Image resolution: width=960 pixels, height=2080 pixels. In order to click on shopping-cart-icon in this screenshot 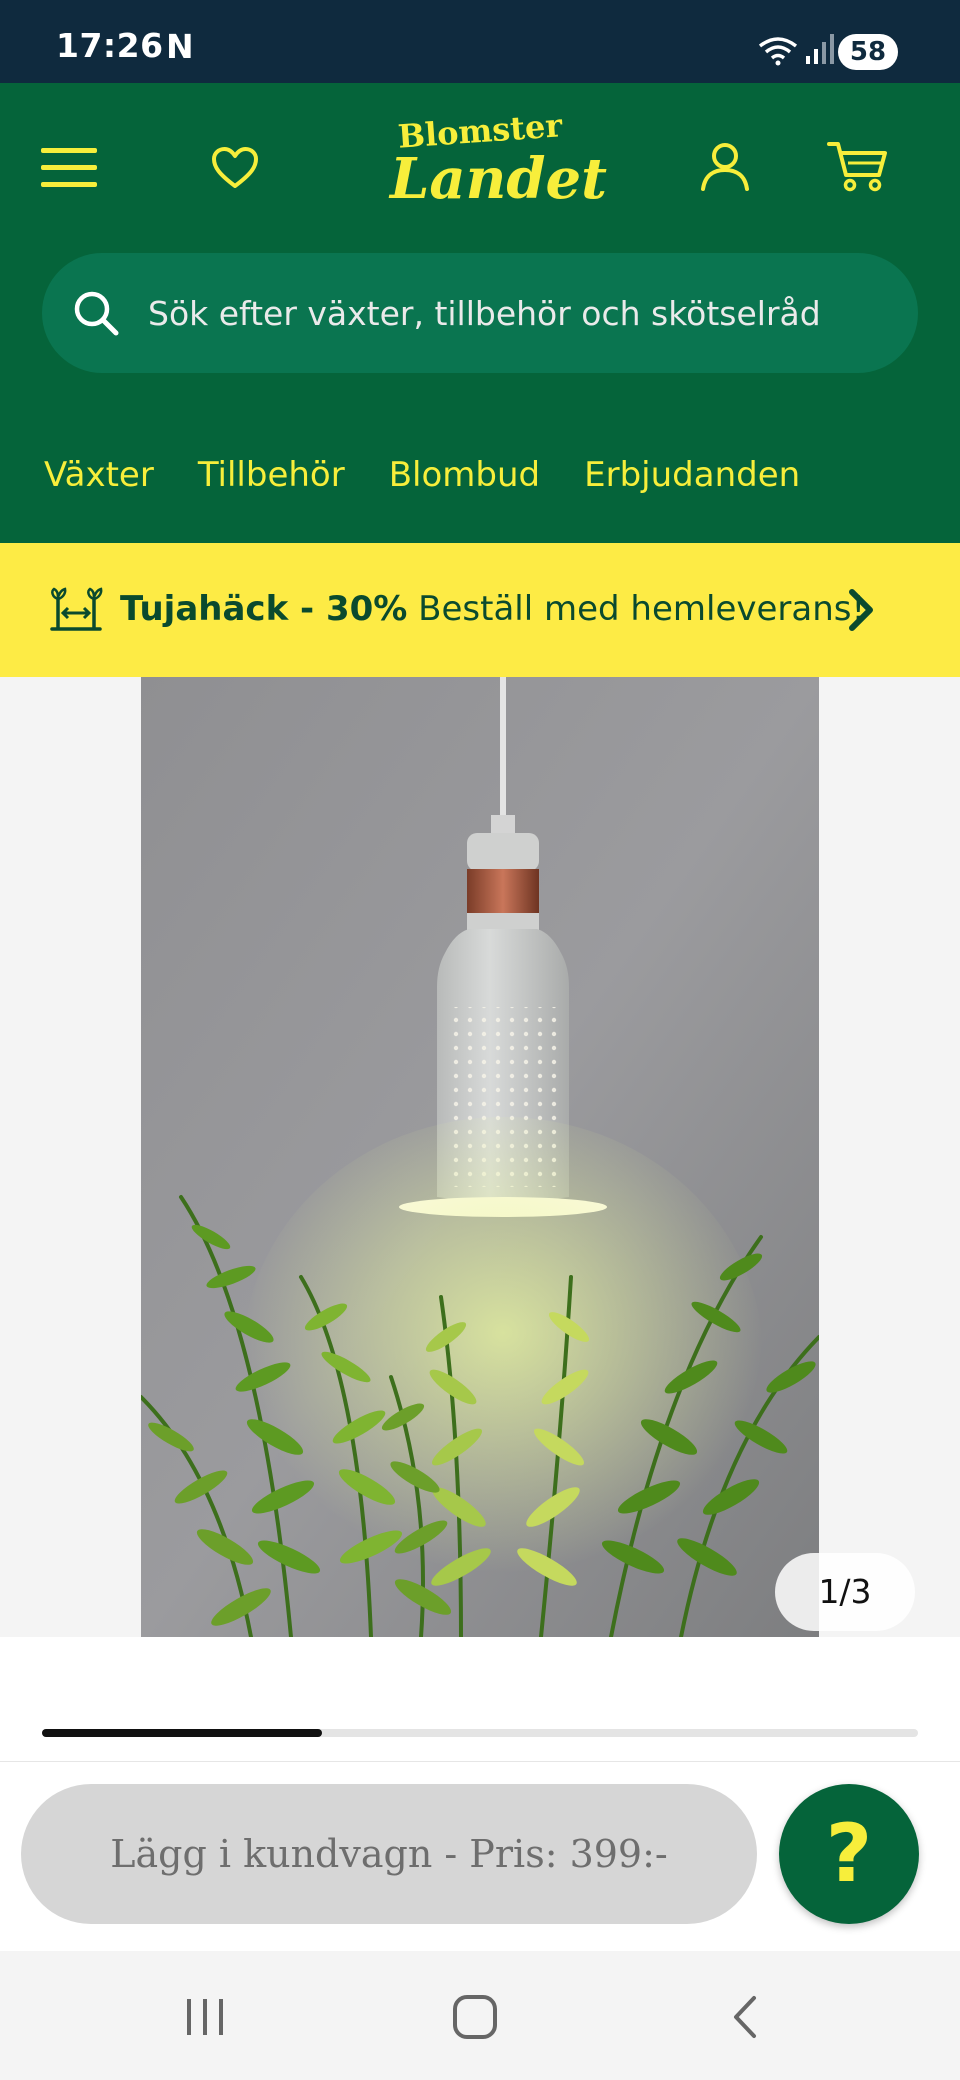, I will do `click(857, 167)`.